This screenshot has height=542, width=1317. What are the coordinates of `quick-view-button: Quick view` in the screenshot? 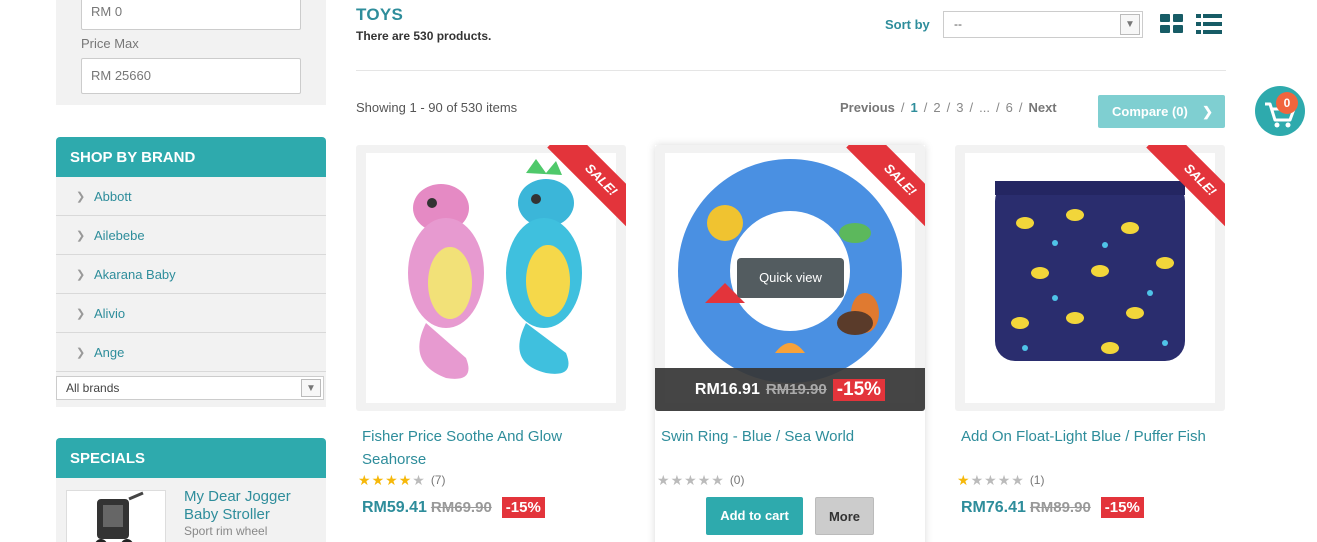 It's located at (790, 278).